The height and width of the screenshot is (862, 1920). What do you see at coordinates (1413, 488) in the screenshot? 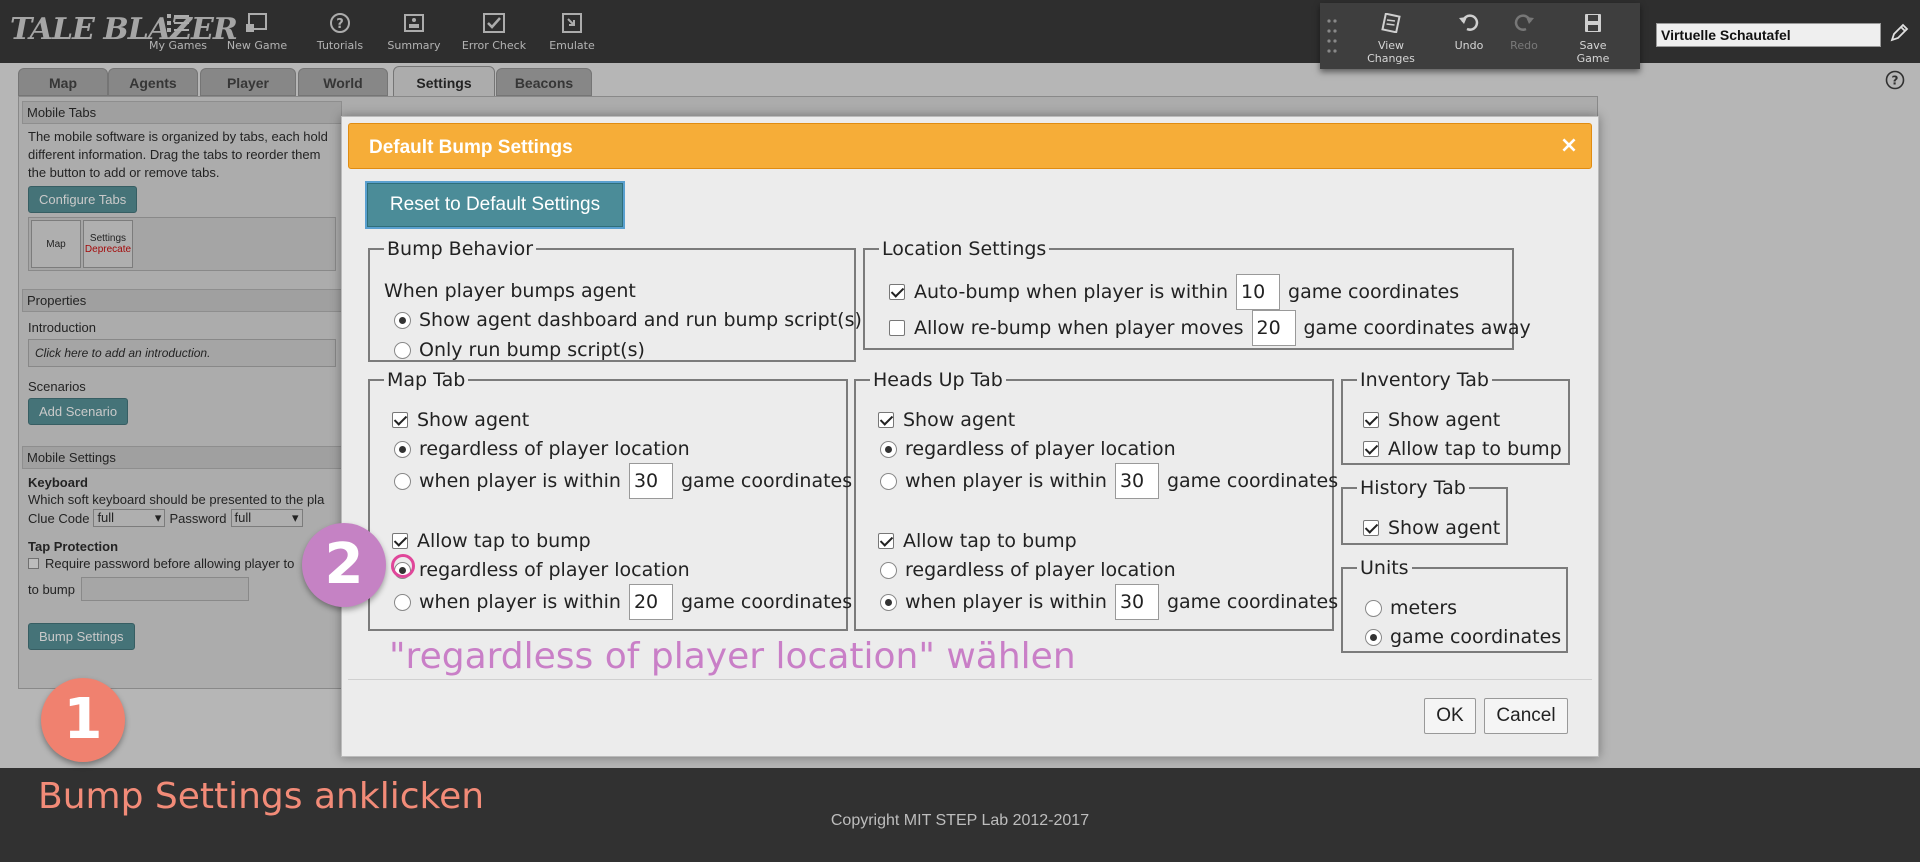
I see `history-tab-legend: History Tab` at bounding box center [1413, 488].